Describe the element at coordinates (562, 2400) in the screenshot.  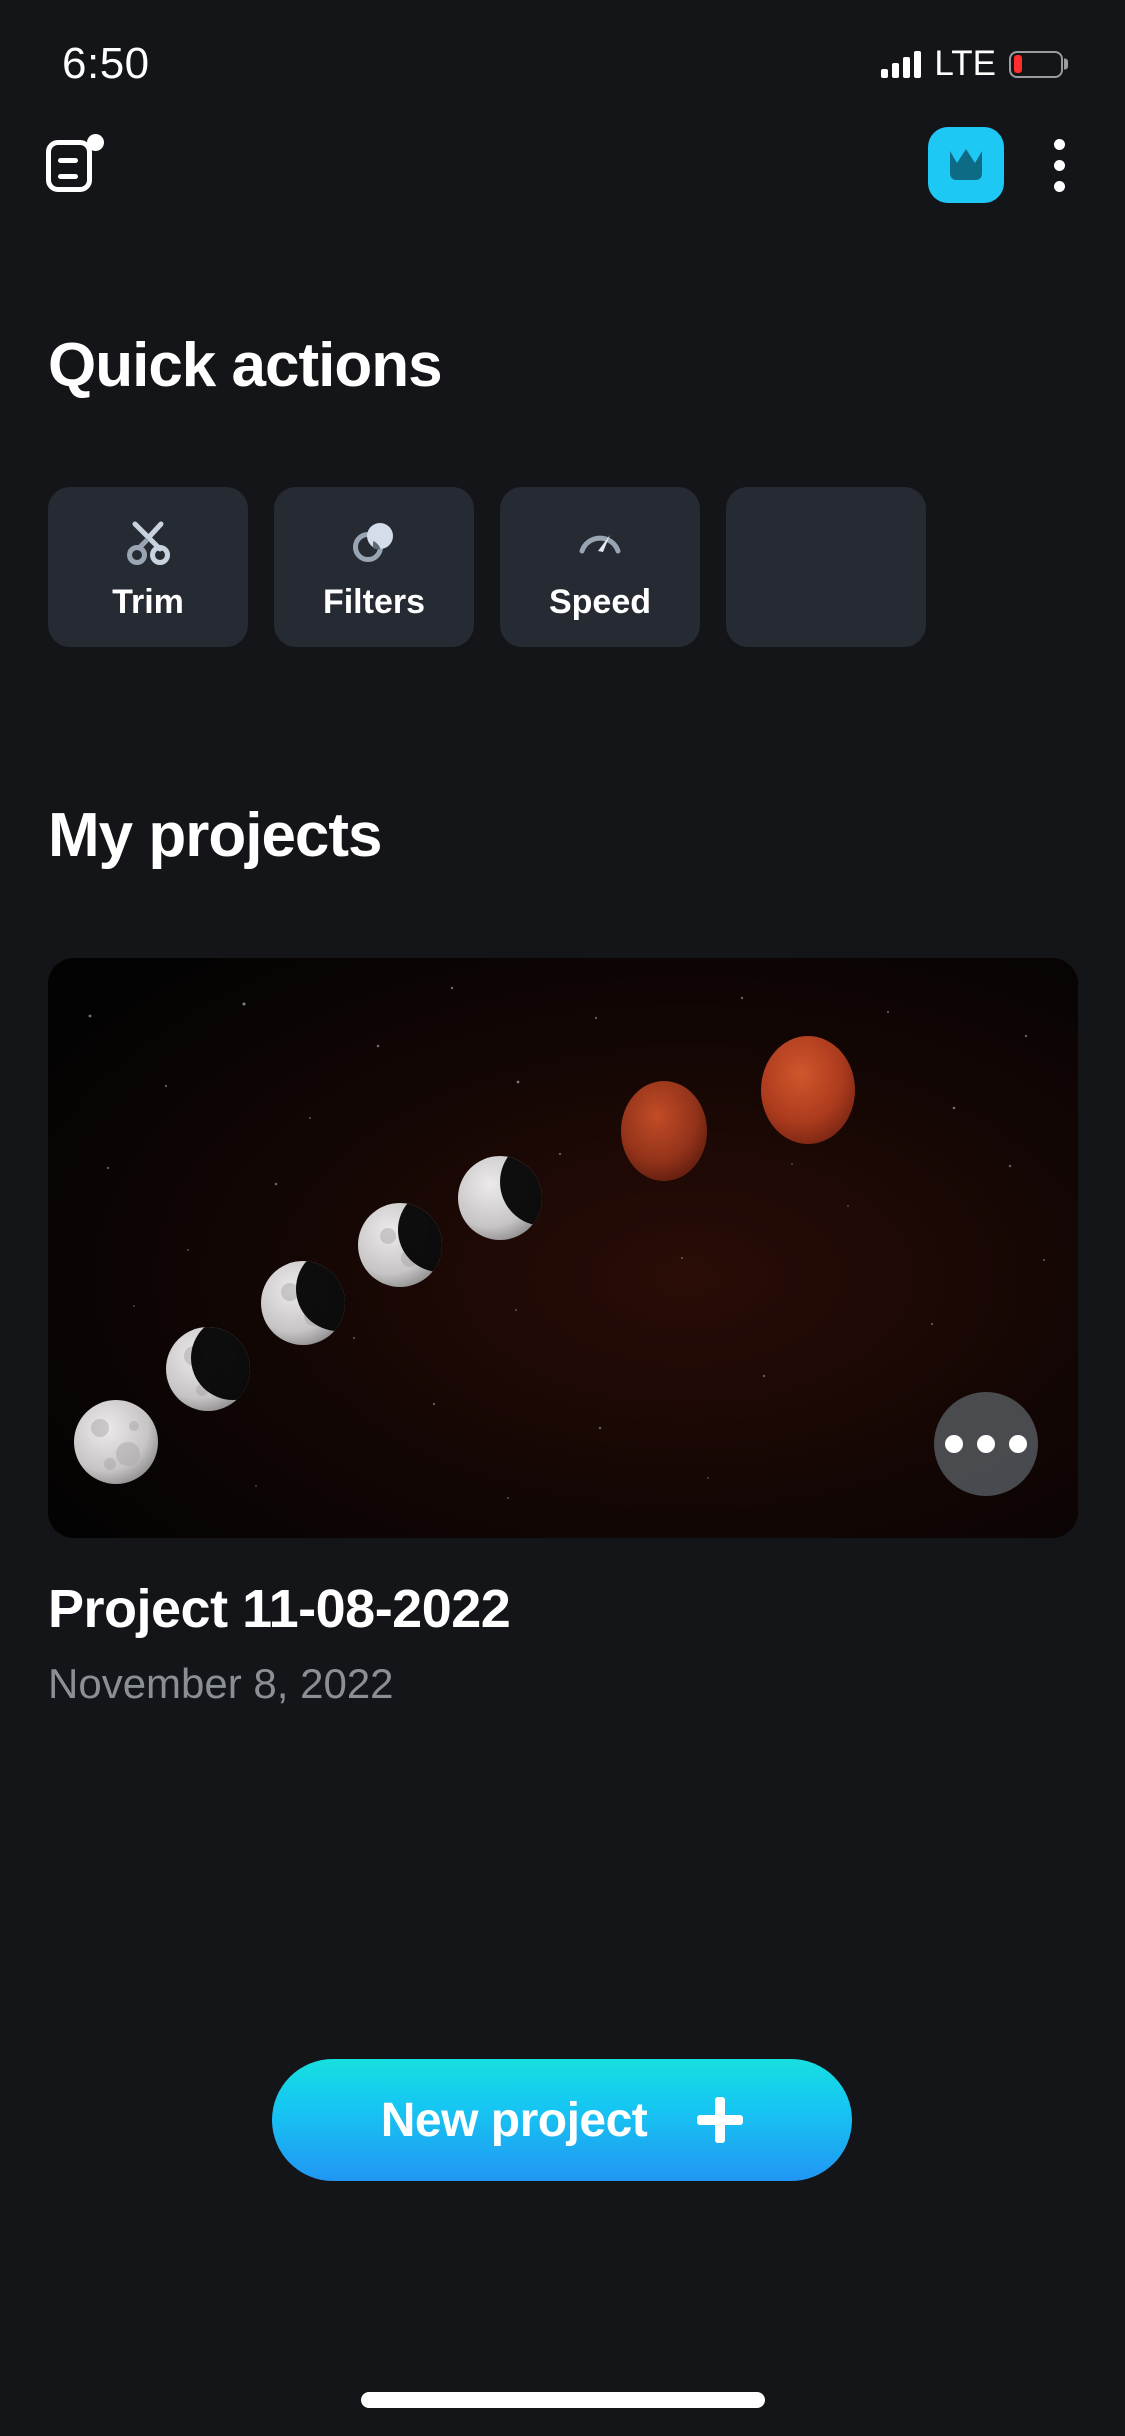
I see `home-indicator` at that location.